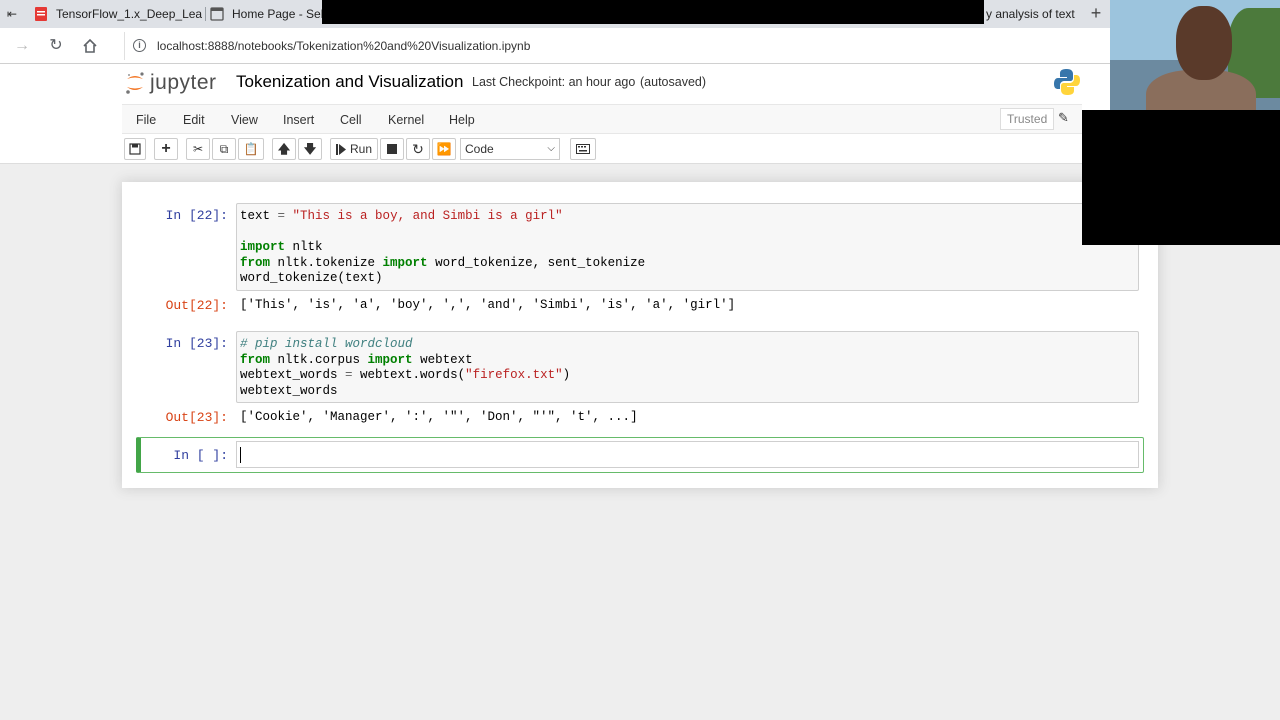 The height and width of the screenshot is (720, 1280). Describe the element at coordinates (479, 149) in the screenshot. I see `cell-type-value: Code` at that location.